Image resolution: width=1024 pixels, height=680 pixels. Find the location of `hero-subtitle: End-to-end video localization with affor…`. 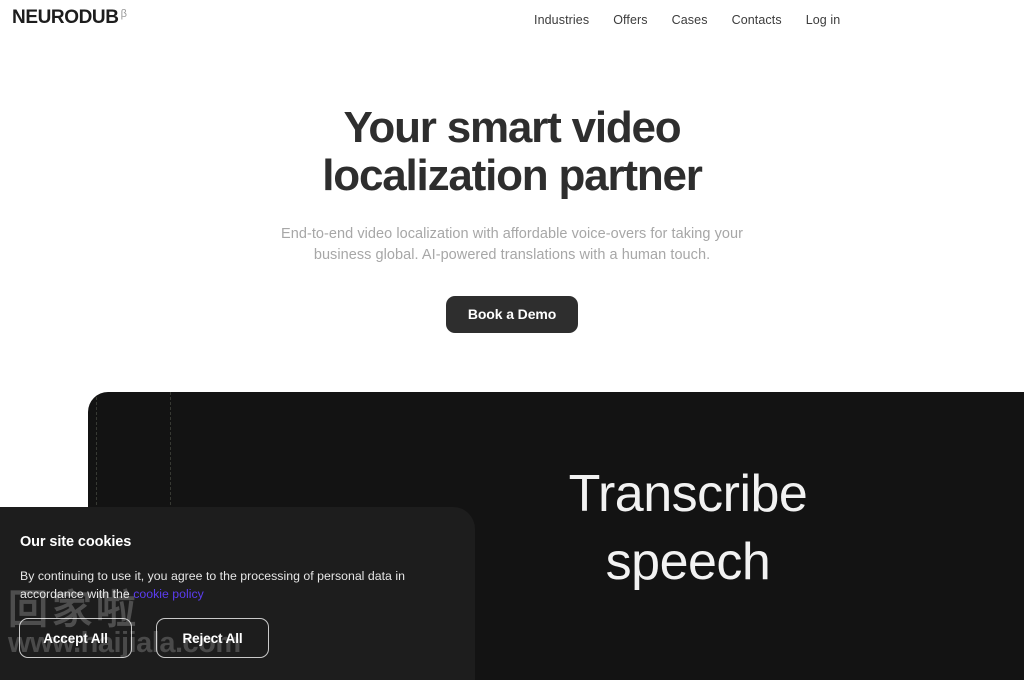

hero-subtitle: End-to-end video localization with affor… is located at coordinates (512, 245).